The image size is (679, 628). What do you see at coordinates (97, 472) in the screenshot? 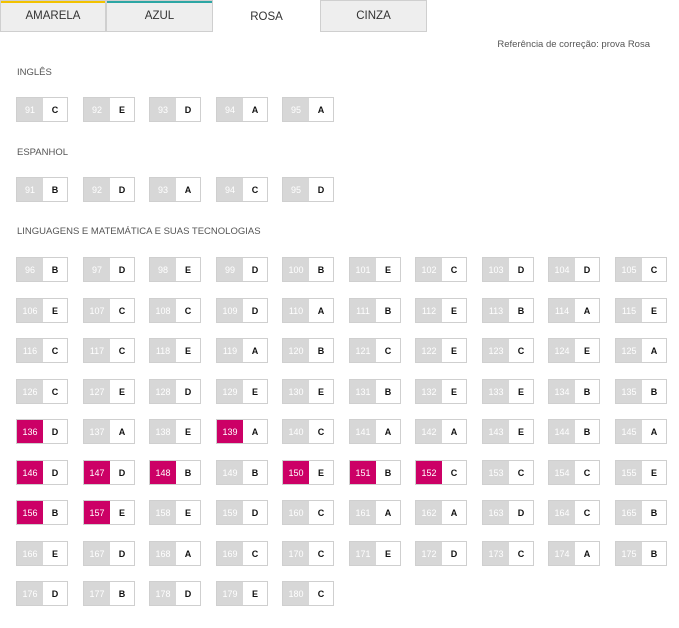
I see `question-number: 147` at bounding box center [97, 472].